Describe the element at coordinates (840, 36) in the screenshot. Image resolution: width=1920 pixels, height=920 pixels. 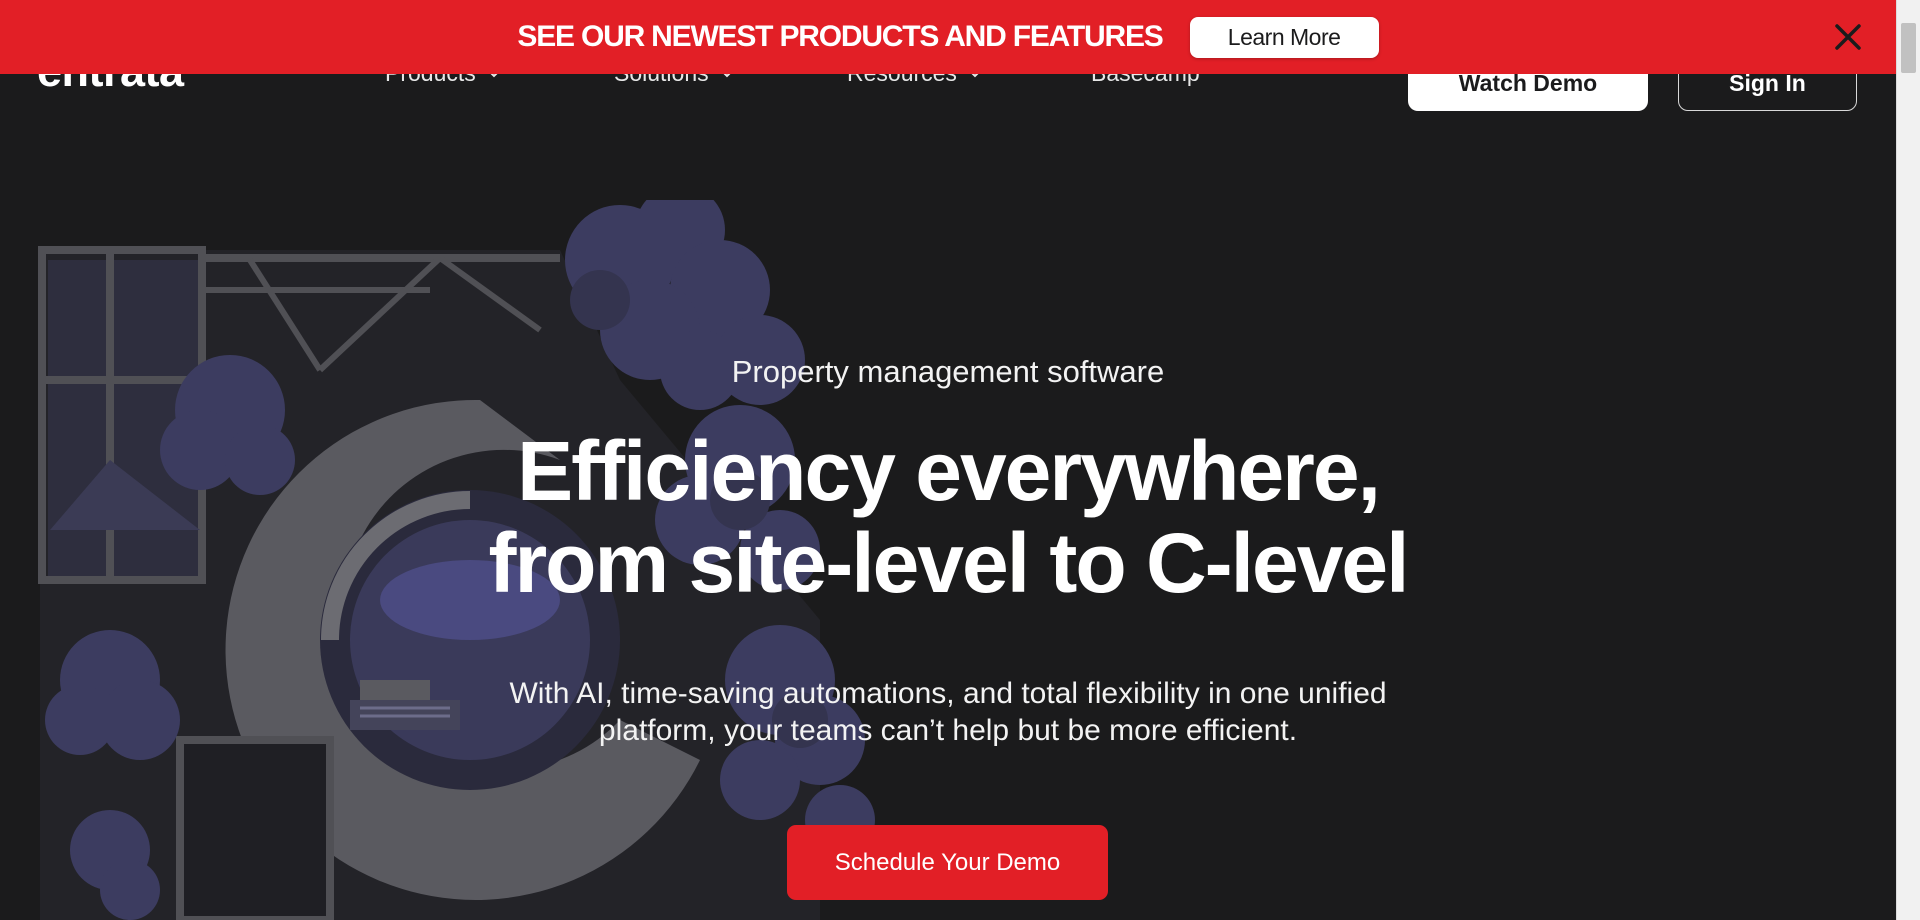
I see `banner-text: SEE OUR NEWEST PRODUCTS AND FEATURES` at that location.